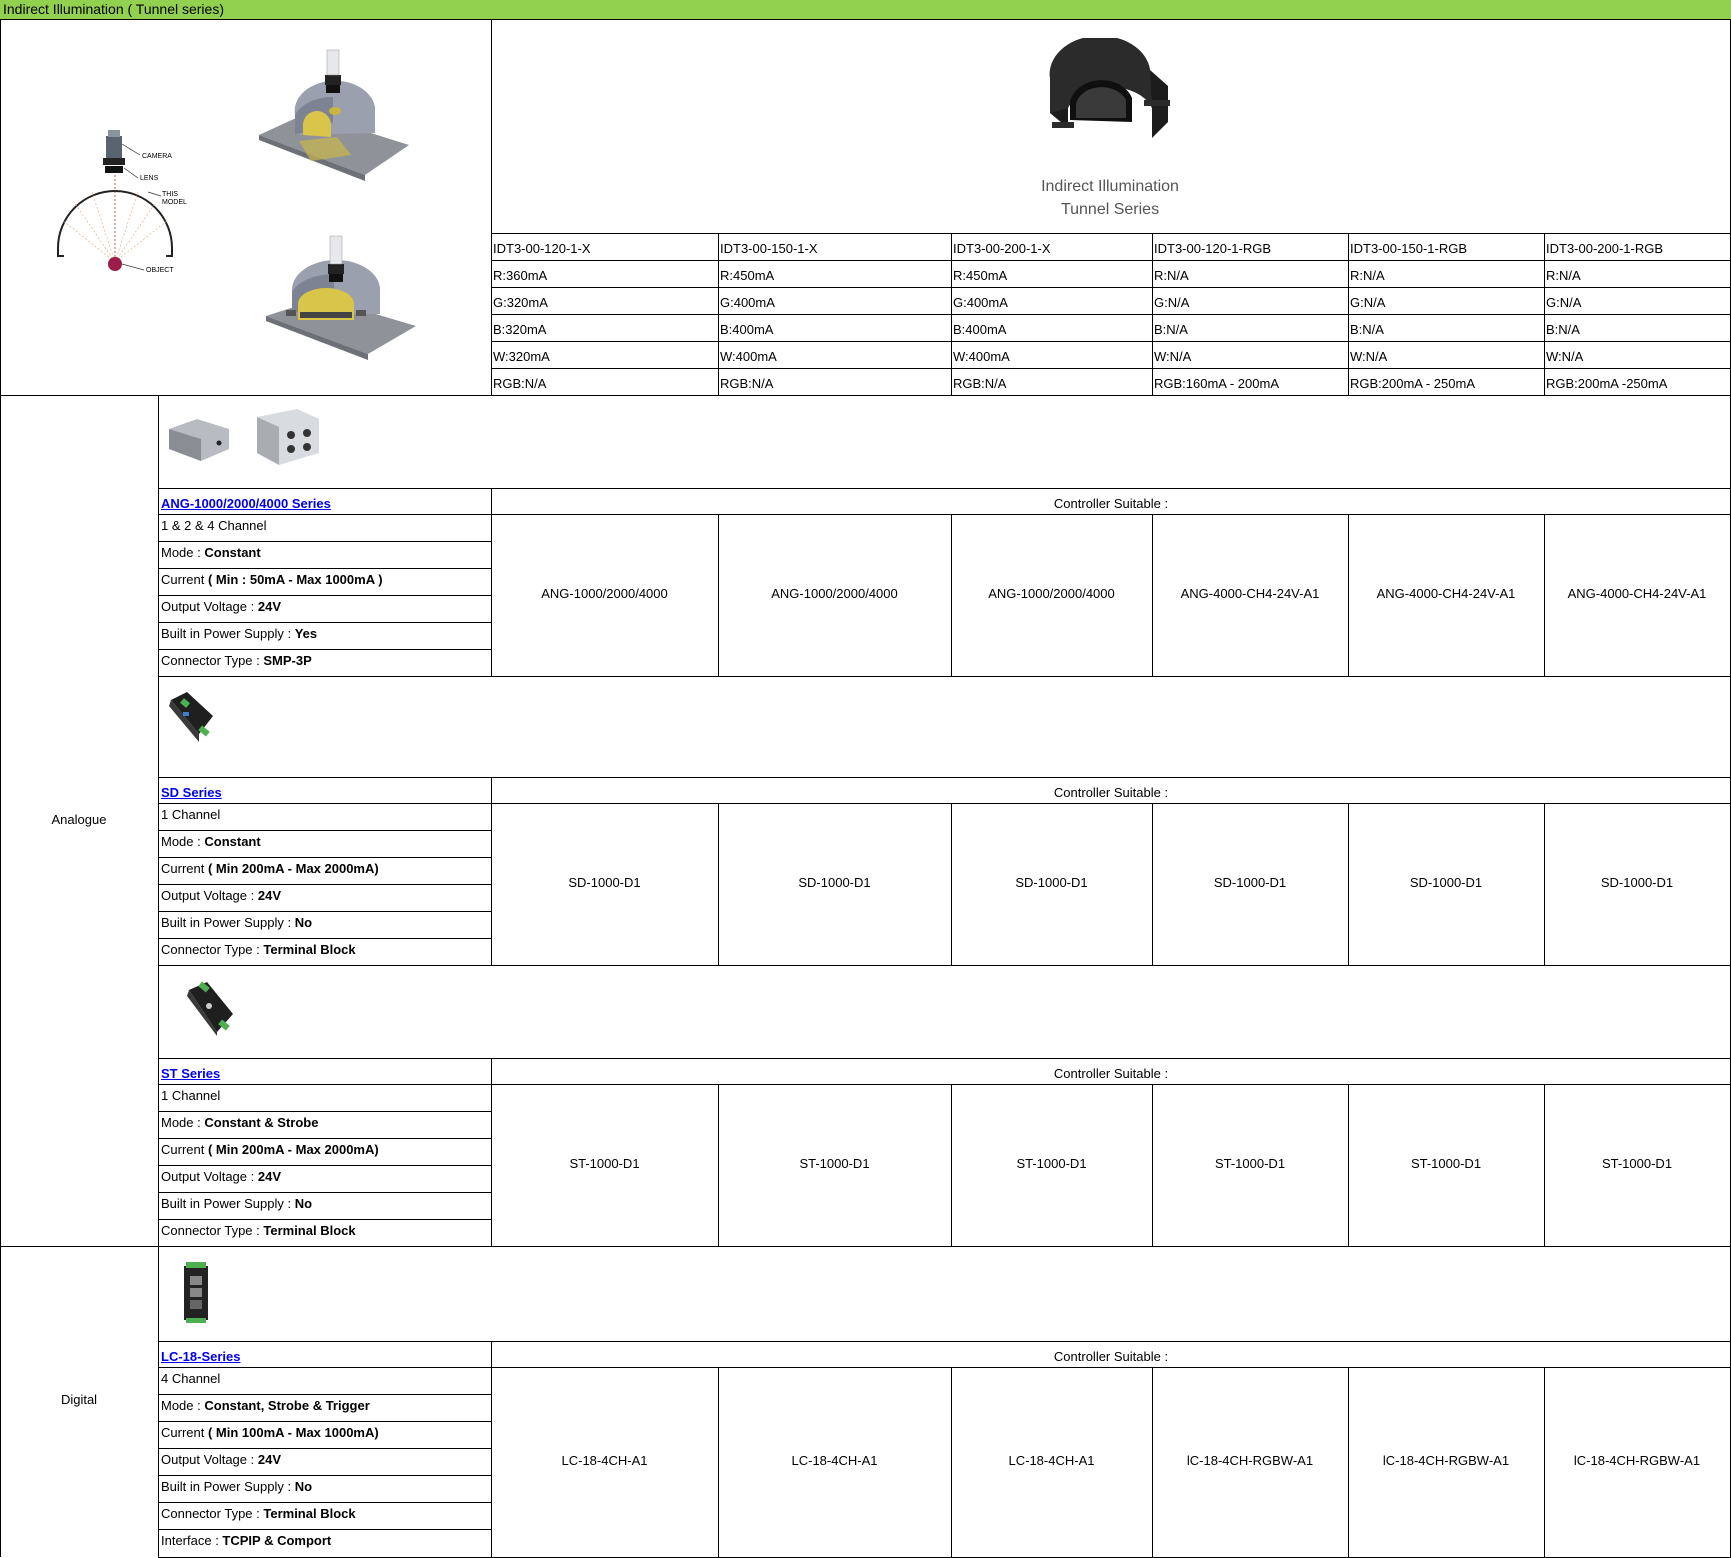 Image resolution: width=1731 pixels, height=1558 pixels. Describe the element at coordinates (325, 924) in the screenshot. I see `series-1-spec-4: Built in Power Supply : No` at that location.